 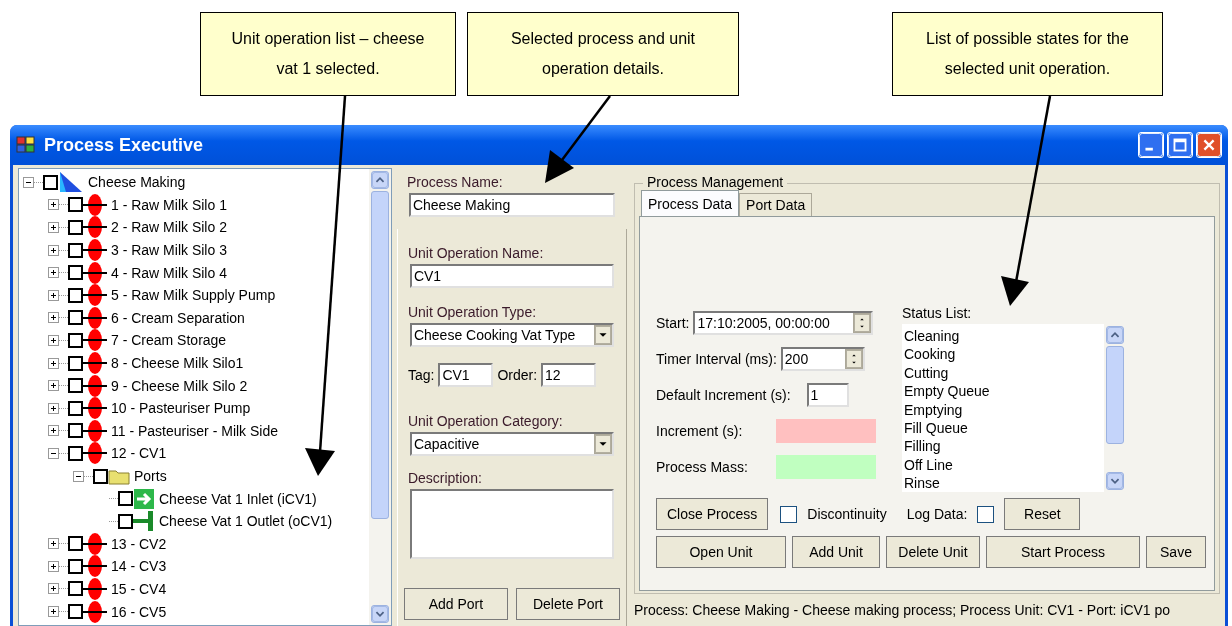 What do you see at coordinates (1176, 552) in the screenshot?
I see `button: Save` at bounding box center [1176, 552].